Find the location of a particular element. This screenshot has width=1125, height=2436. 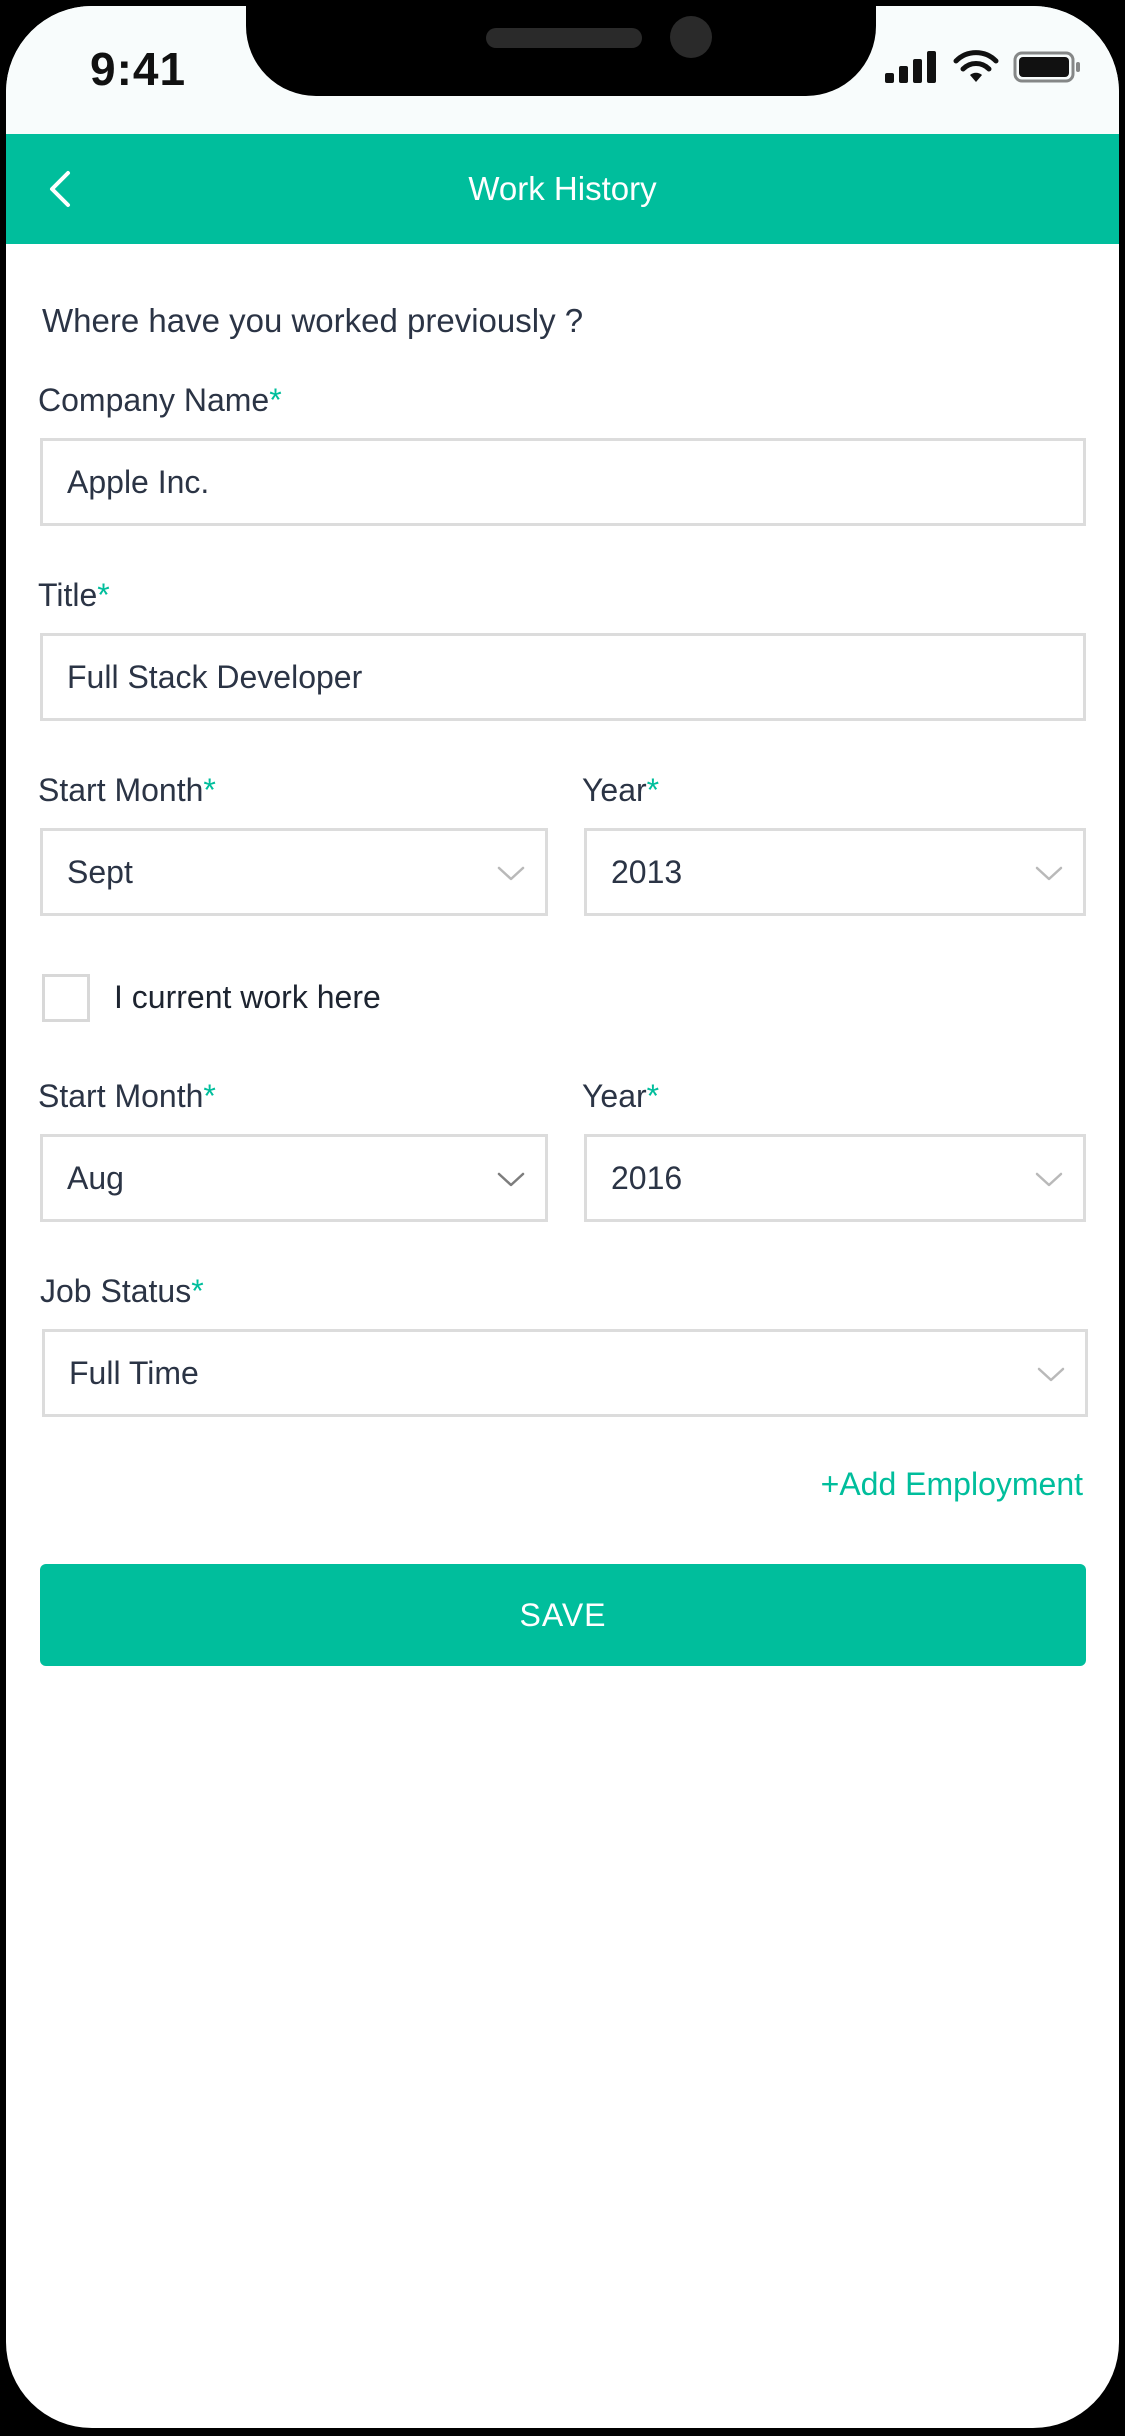

status-icons is located at coordinates (984, 69).